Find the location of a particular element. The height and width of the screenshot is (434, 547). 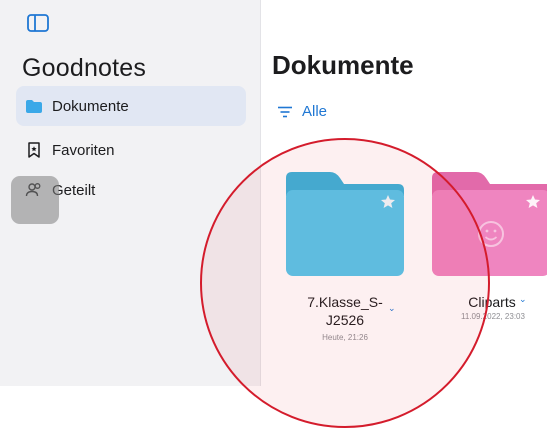

page-title: Dokumente is located at coordinates (343, 65).